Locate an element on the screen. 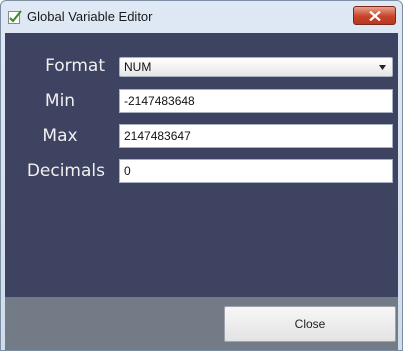  chevron-down-icon is located at coordinates (382, 67).